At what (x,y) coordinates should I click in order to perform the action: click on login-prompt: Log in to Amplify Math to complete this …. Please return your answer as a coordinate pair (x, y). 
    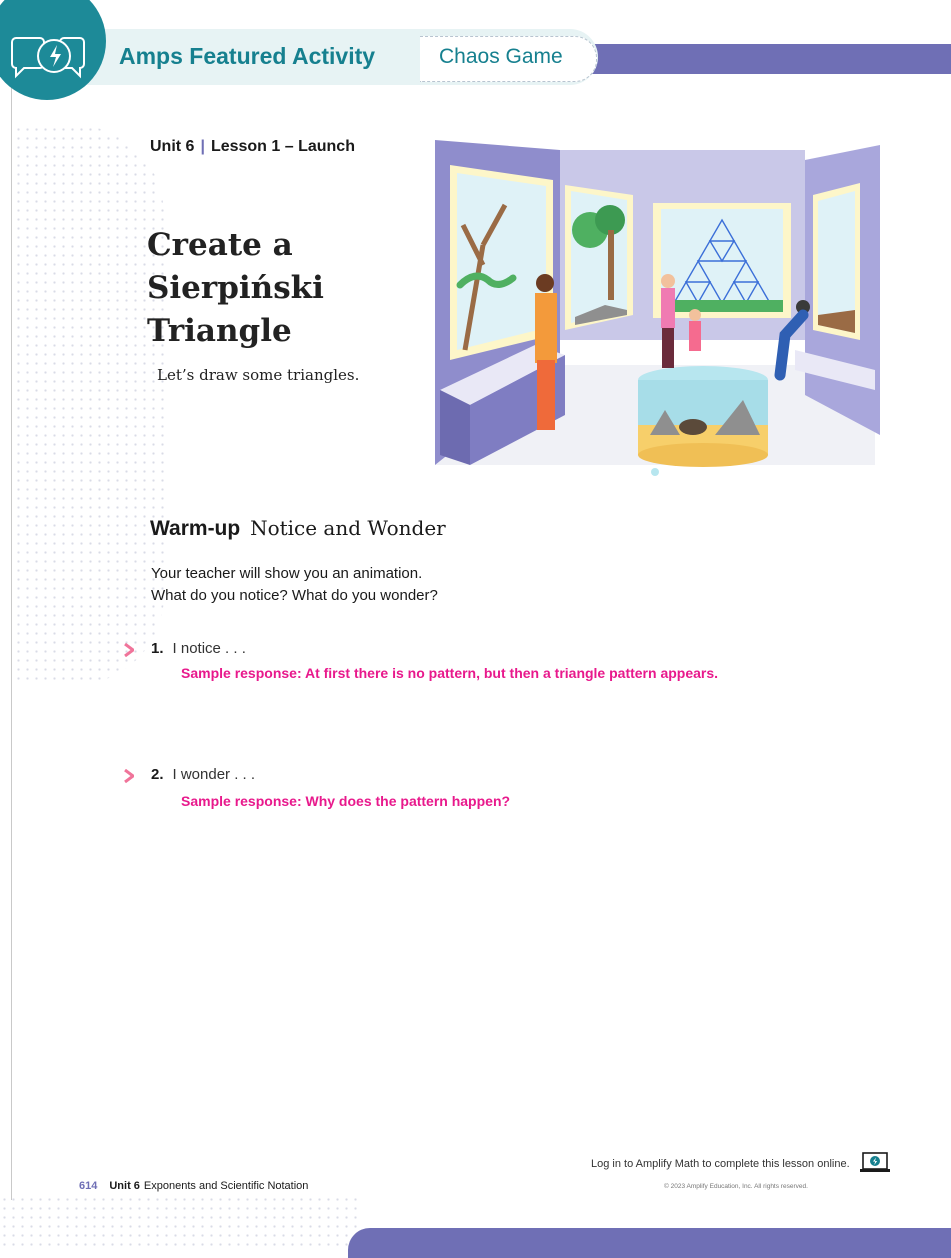
    Looking at the image, I should click on (720, 1164).